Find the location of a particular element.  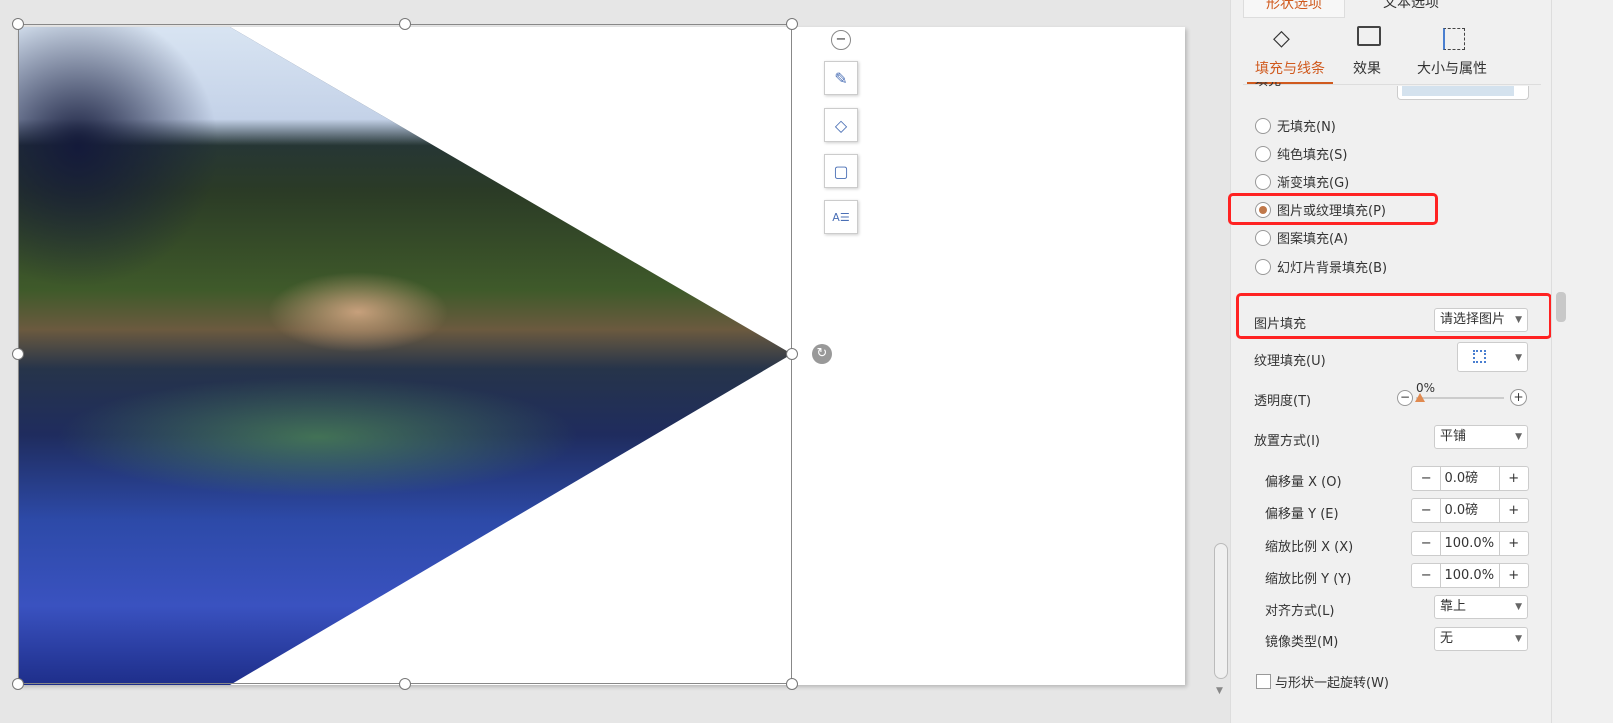

rotate-with-shape-checkbox: 与形状一起旋转(W) is located at coordinates (1322, 681).